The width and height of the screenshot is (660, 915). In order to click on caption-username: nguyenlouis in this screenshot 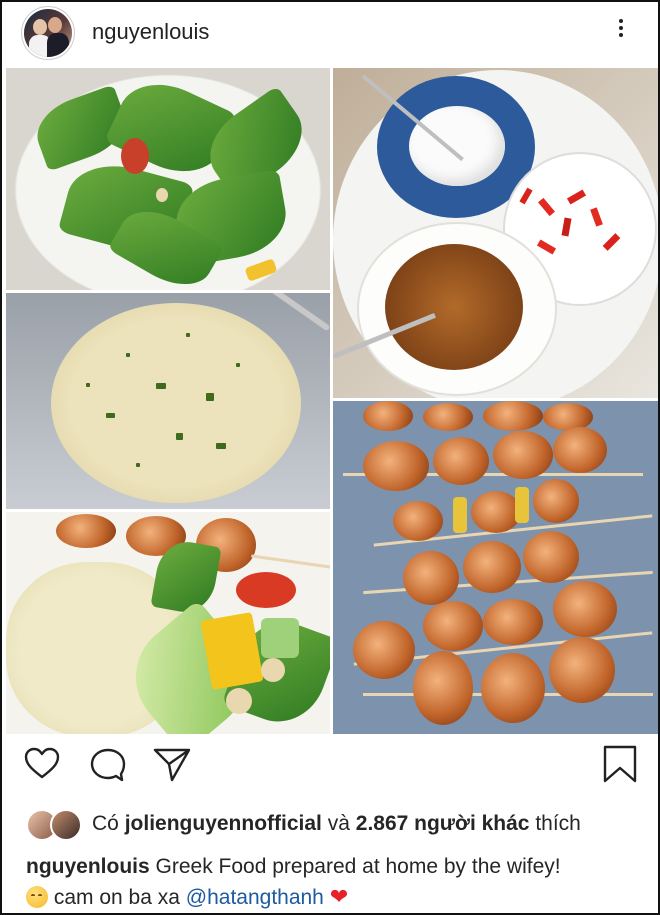, I will do `click(88, 866)`.